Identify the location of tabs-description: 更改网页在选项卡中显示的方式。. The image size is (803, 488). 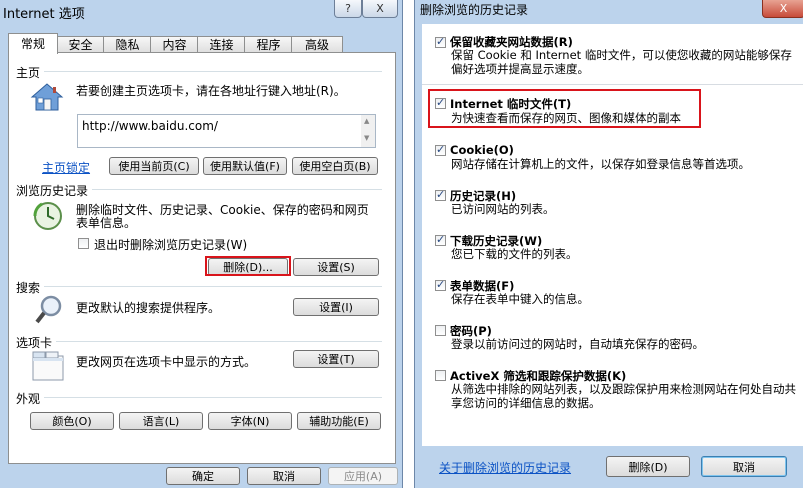
(166, 362).